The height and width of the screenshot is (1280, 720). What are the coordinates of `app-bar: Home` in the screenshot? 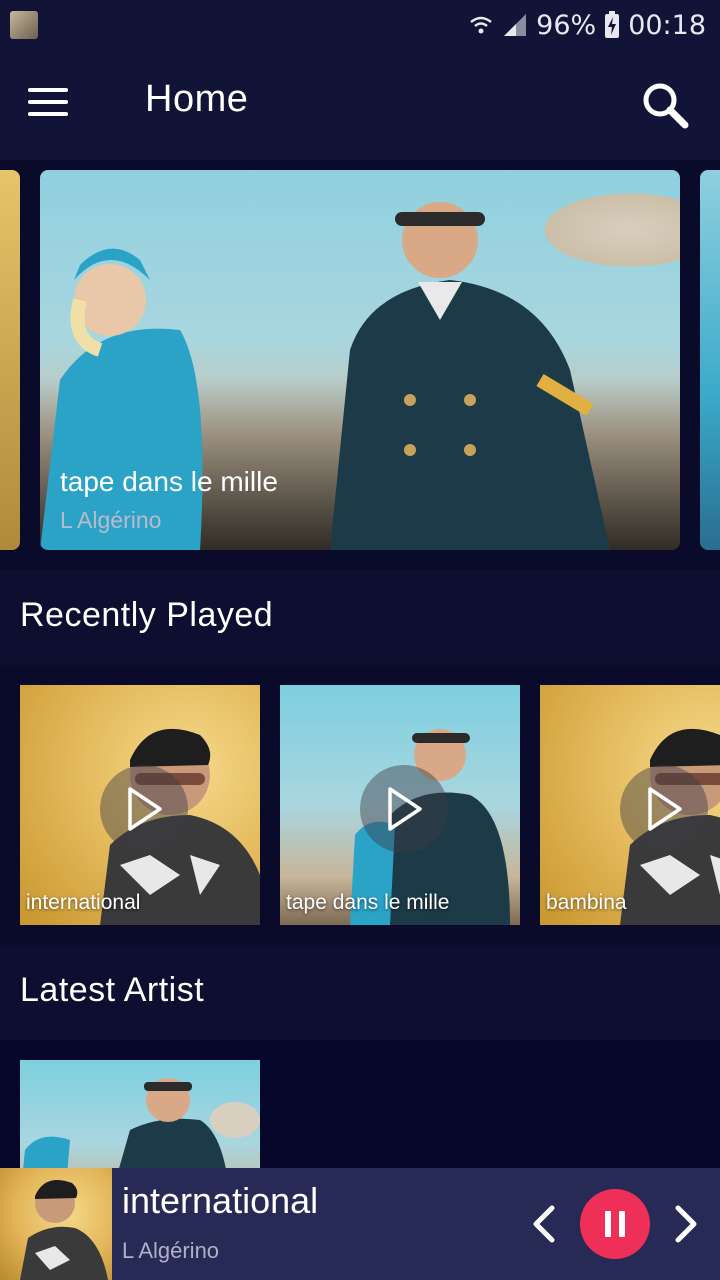 It's located at (360, 105).